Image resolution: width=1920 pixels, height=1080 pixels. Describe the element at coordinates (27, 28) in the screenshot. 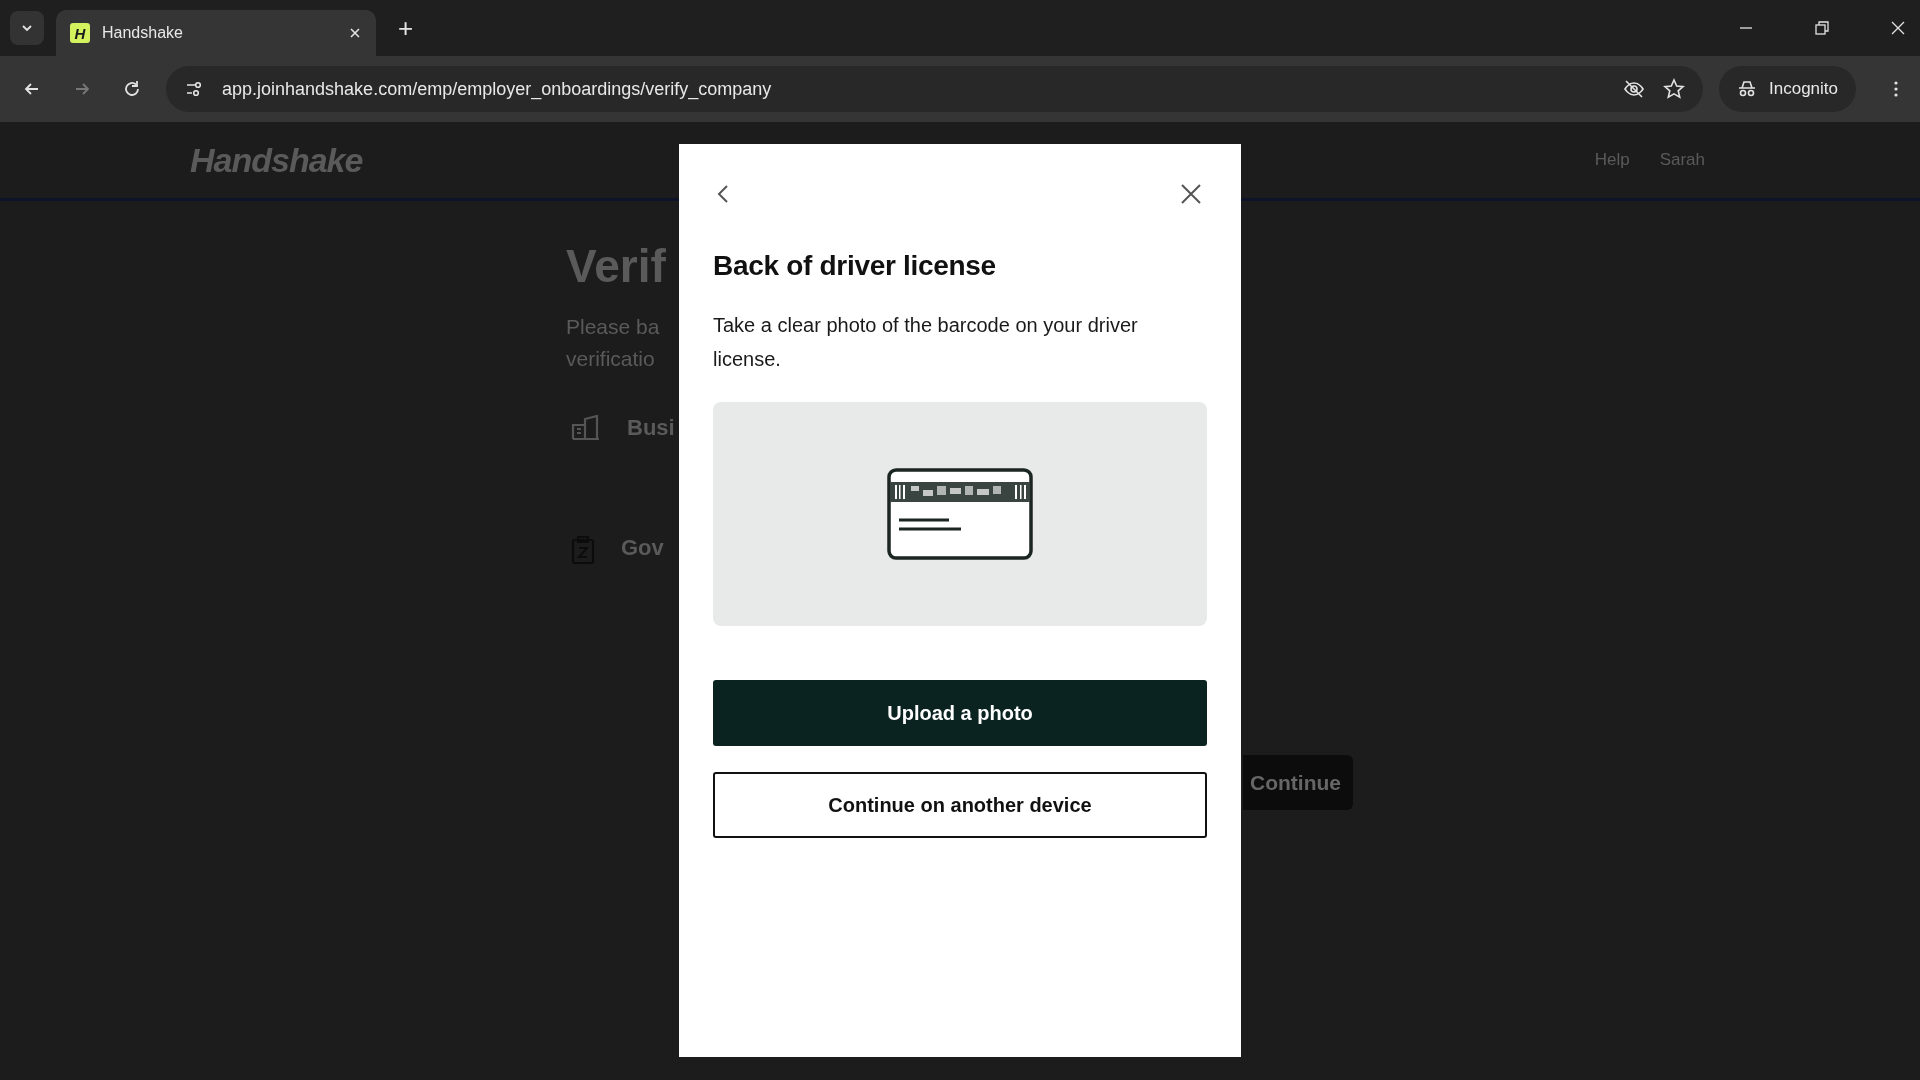

I see `tab-search-button` at that location.